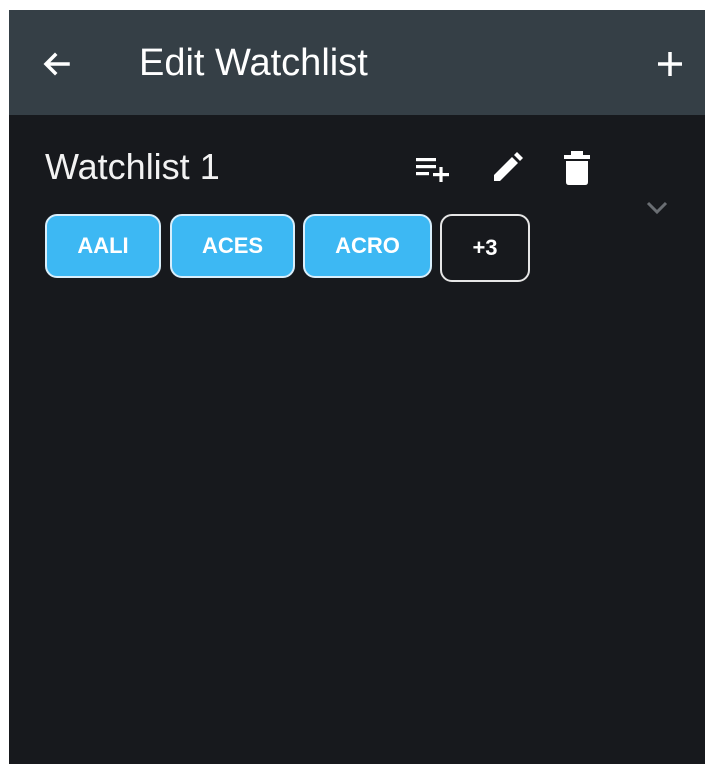 Image resolution: width=705 pixels, height=764 pixels. I want to click on plus-icon, so click(670, 64).